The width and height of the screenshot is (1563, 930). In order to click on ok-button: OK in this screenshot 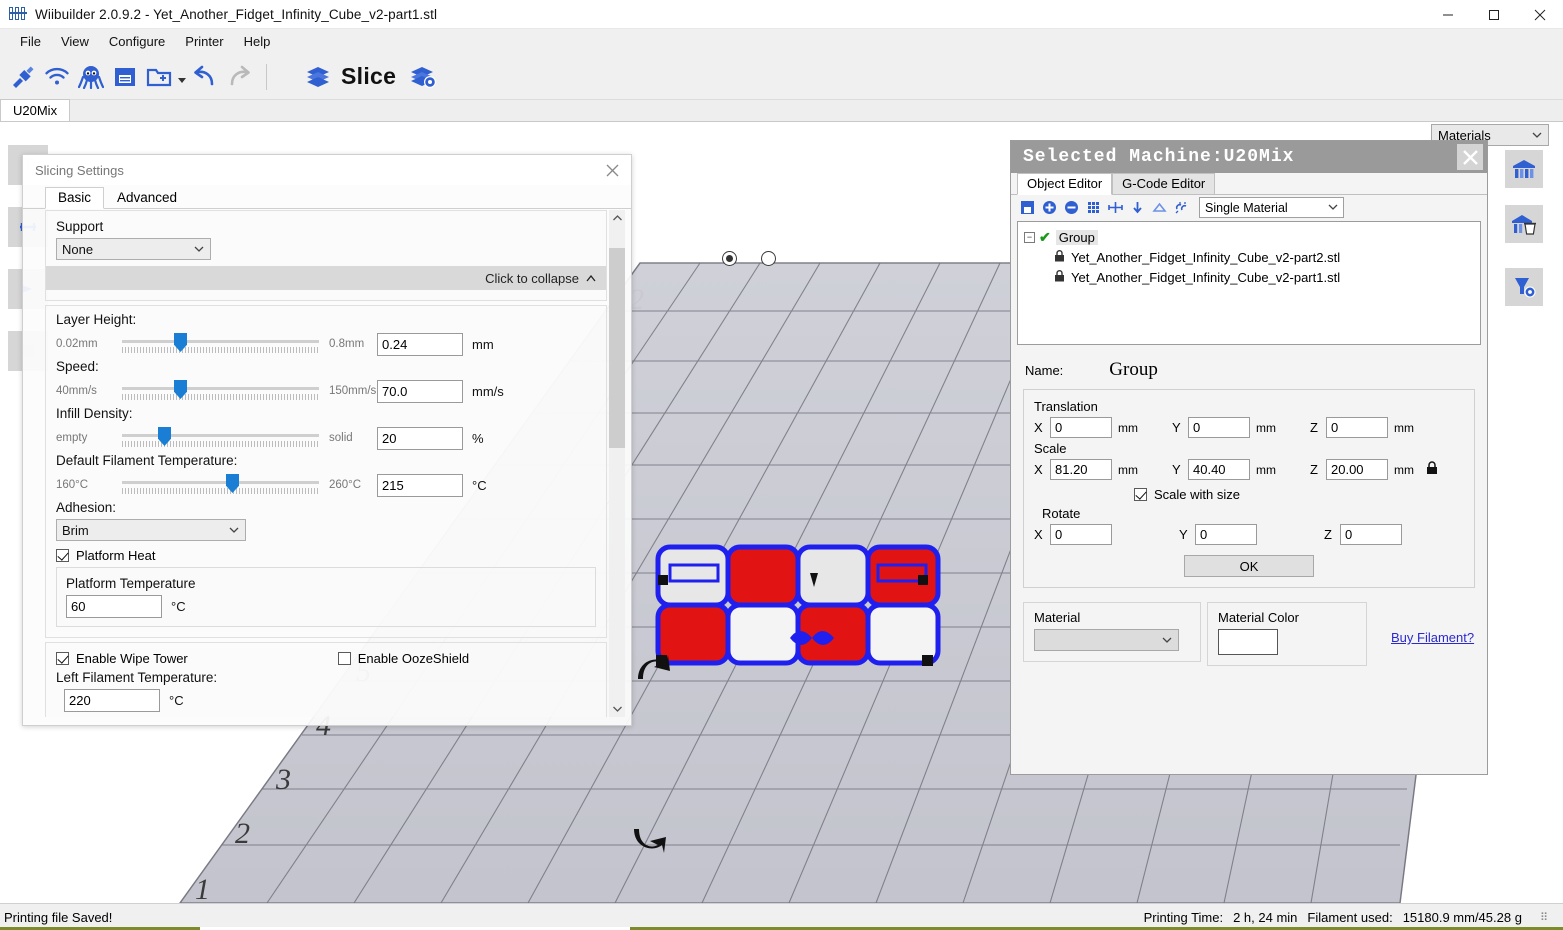, I will do `click(1249, 566)`.